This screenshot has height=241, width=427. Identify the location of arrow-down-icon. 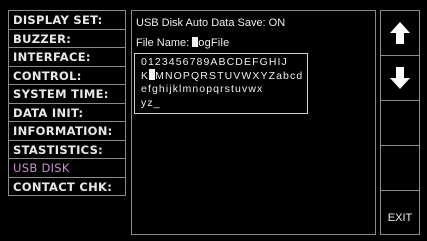
(400, 78).